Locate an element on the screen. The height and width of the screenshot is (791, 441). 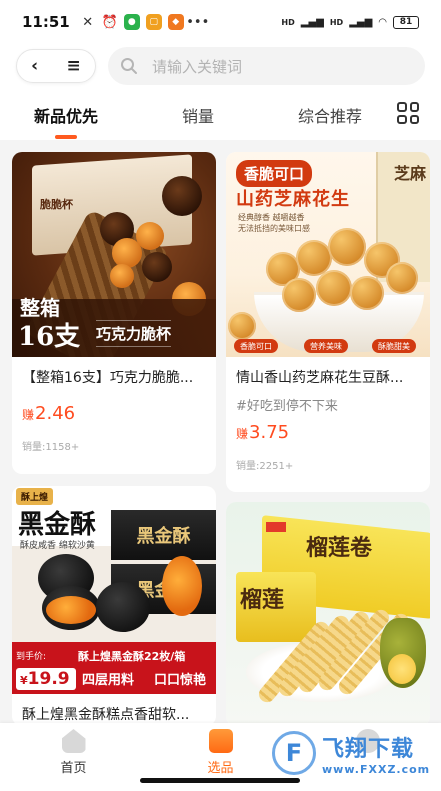
grid-view-icon is located at coordinates (408, 113).